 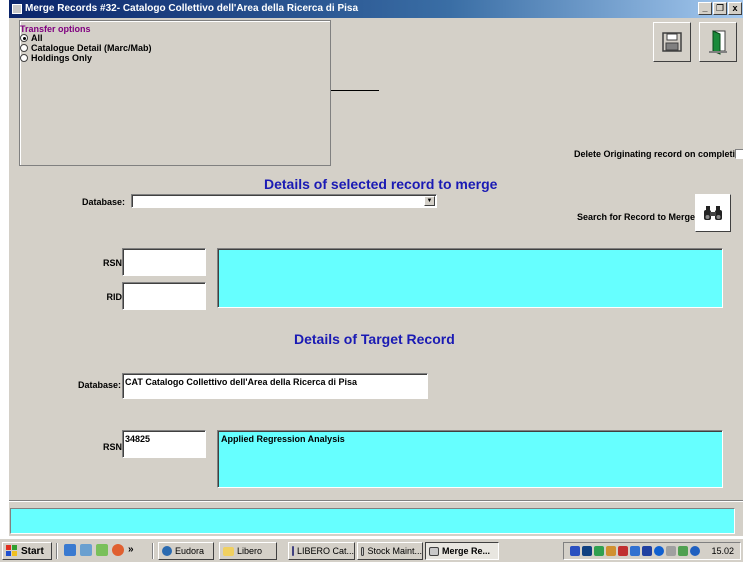 I want to click on app-icon, so click(x=17, y=9).